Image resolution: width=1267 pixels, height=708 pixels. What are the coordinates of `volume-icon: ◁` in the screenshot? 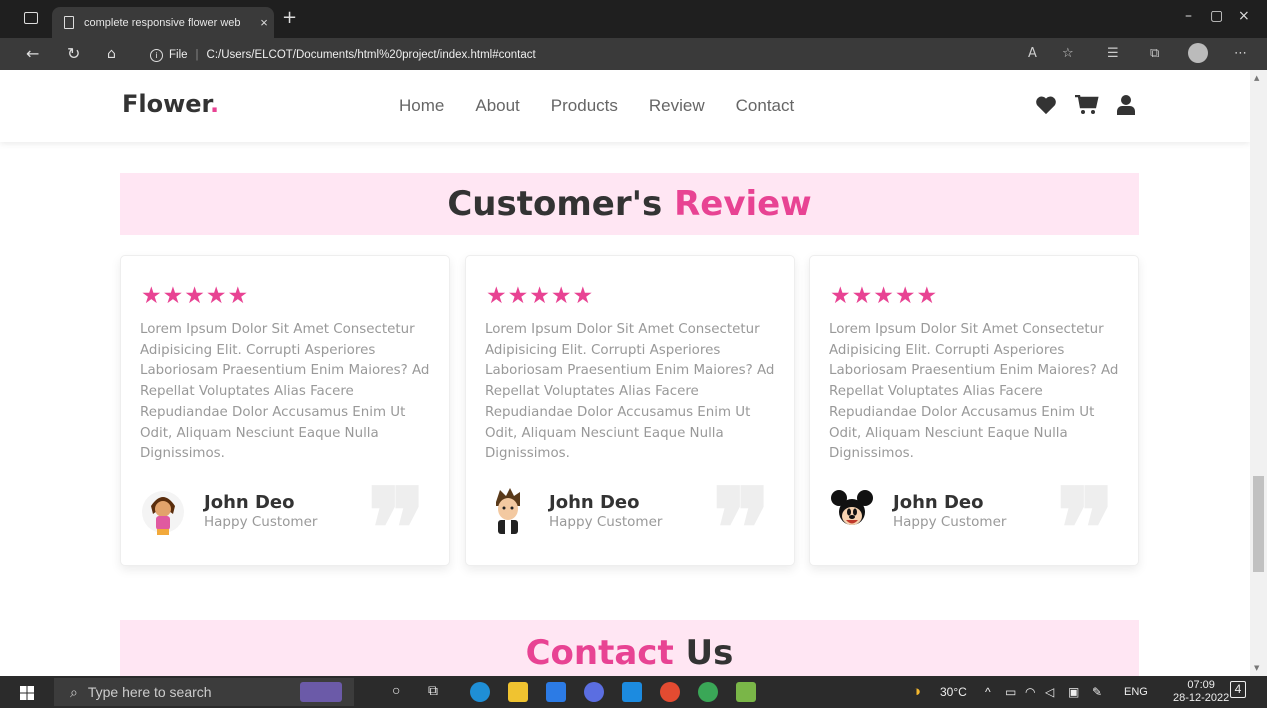 It's located at (1049, 692).